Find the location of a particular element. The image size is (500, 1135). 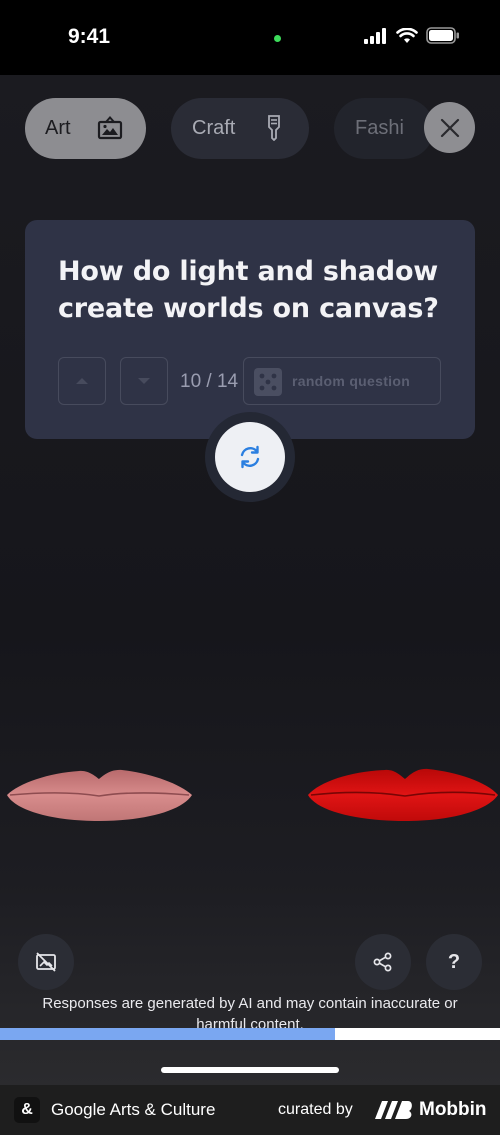

category-chip-craft: Craft is located at coordinates (240, 128).